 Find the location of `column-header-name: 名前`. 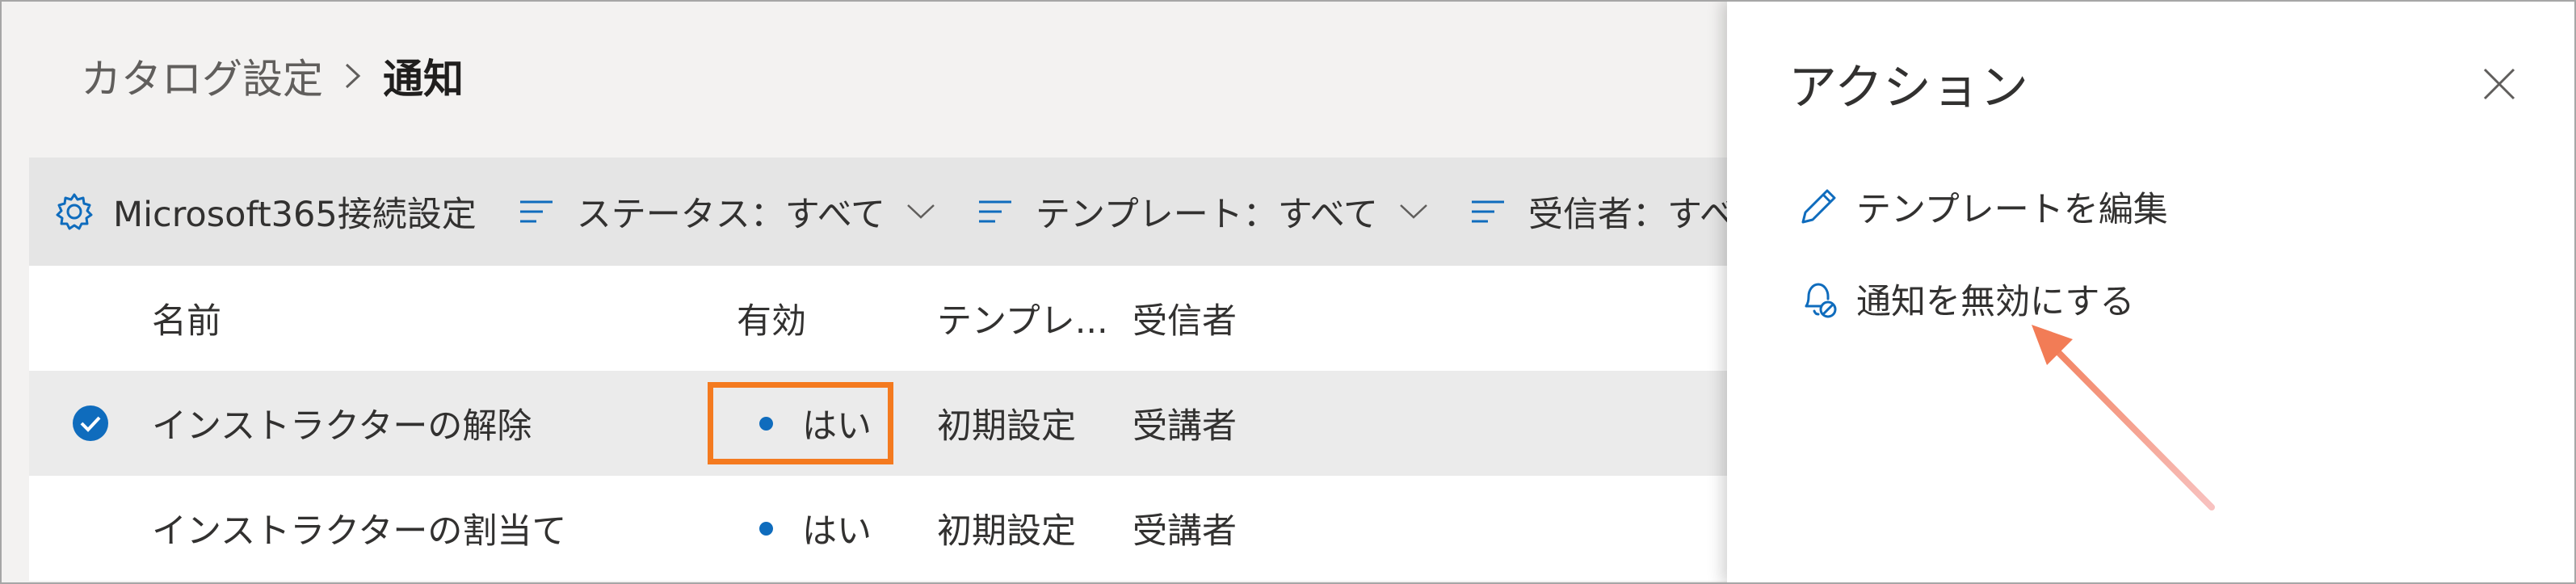

column-header-name: 名前 is located at coordinates (187, 318).